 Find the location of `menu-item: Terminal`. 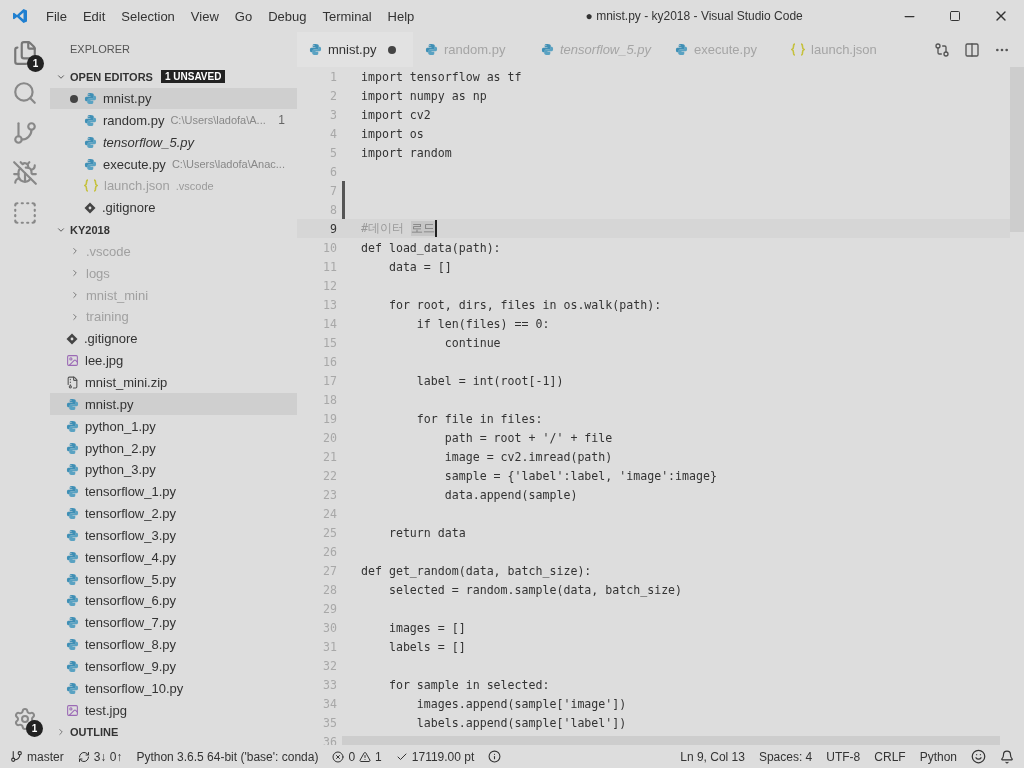

menu-item: Terminal is located at coordinates (347, 16).